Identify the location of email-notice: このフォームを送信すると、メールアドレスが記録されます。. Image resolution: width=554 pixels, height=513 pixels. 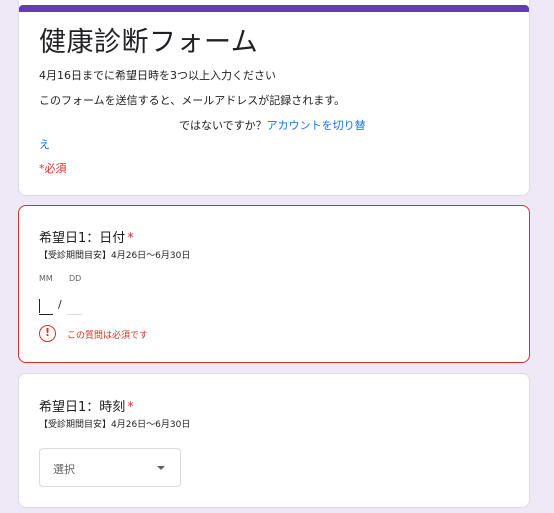
(192, 100).